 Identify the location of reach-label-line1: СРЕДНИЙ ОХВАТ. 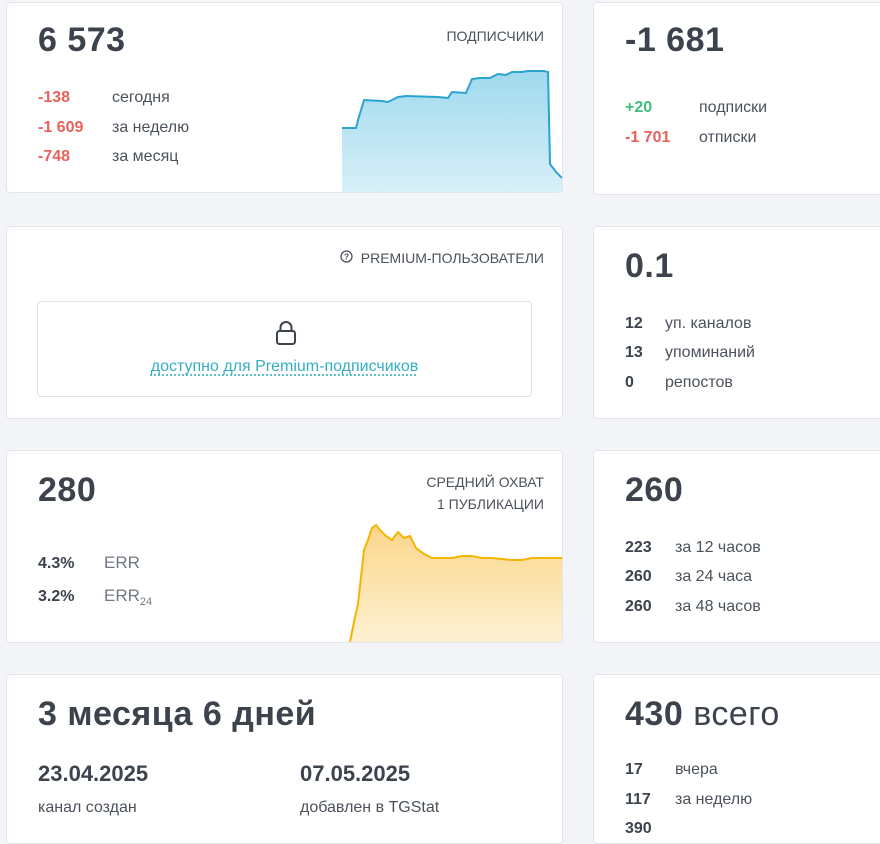
(485, 482).